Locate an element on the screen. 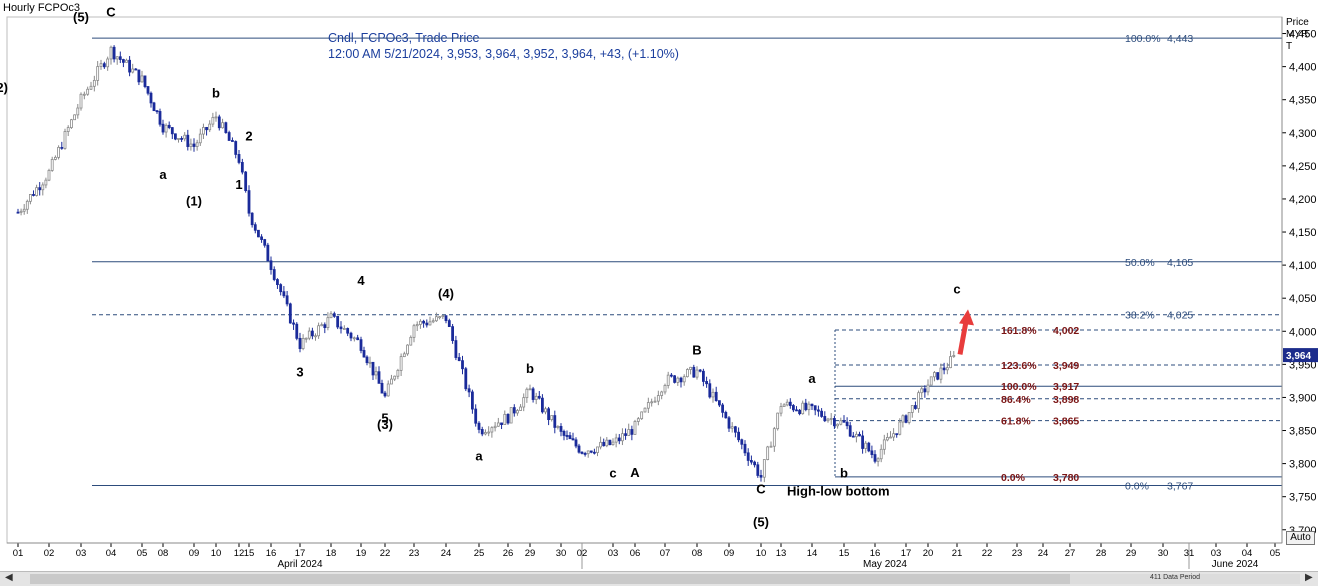  date-tick-label: 16 is located at coordinates (875, 553).